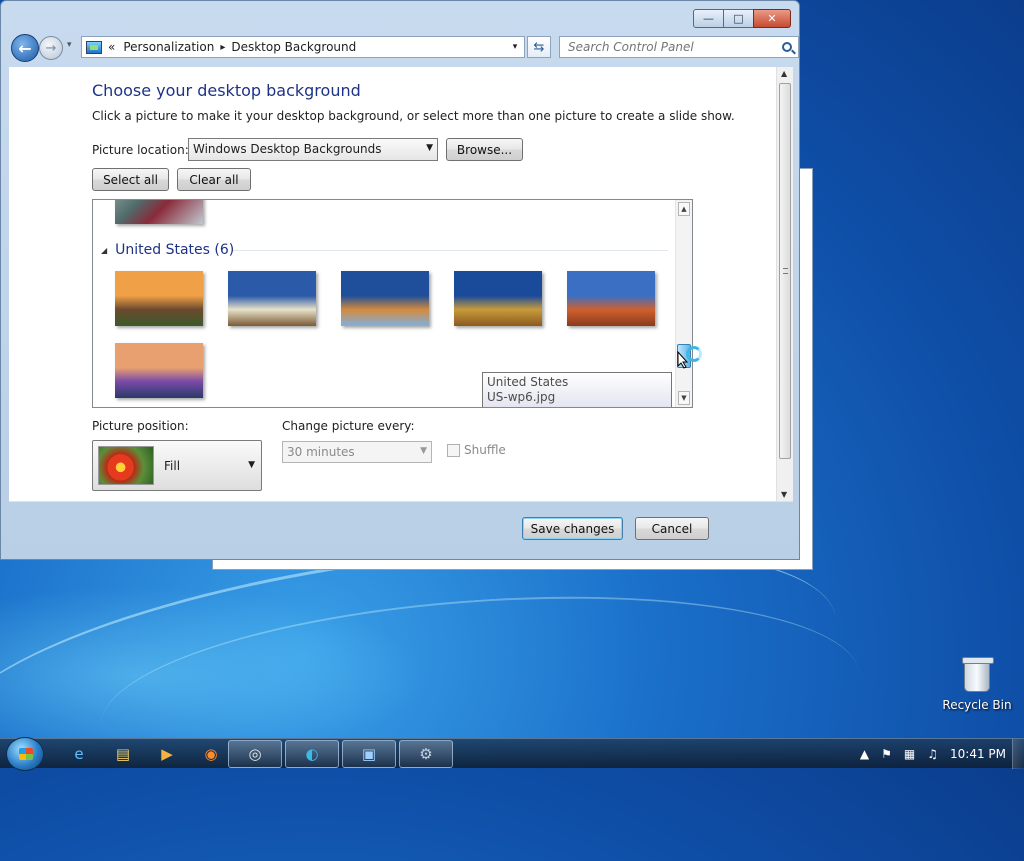  I want to click on address-bar: « Personalization ▸ Desktop Background ▾, so click(303, 47).